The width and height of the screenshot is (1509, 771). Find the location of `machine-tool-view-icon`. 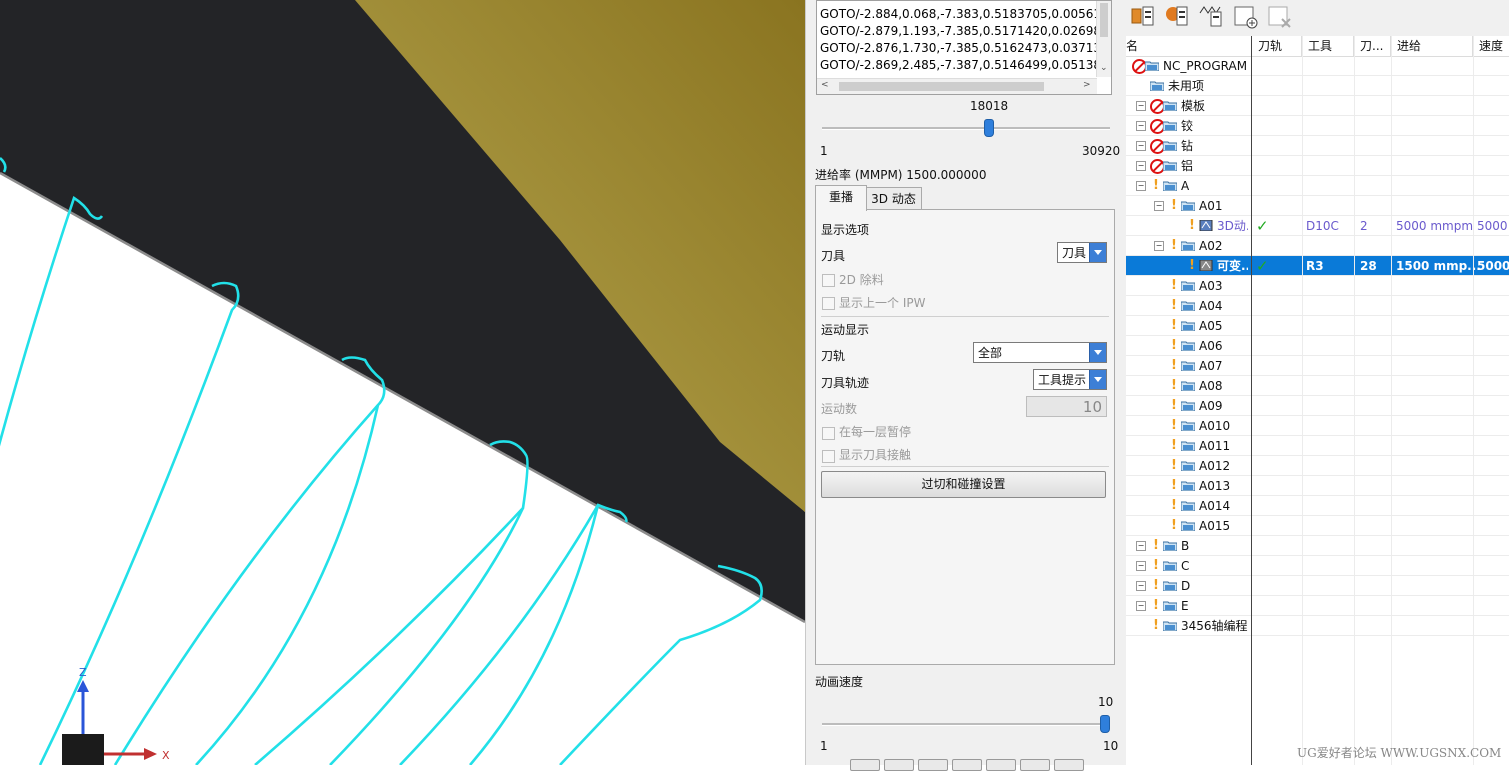

machine-tool-view-icon is located at coordinates (1177, 16).